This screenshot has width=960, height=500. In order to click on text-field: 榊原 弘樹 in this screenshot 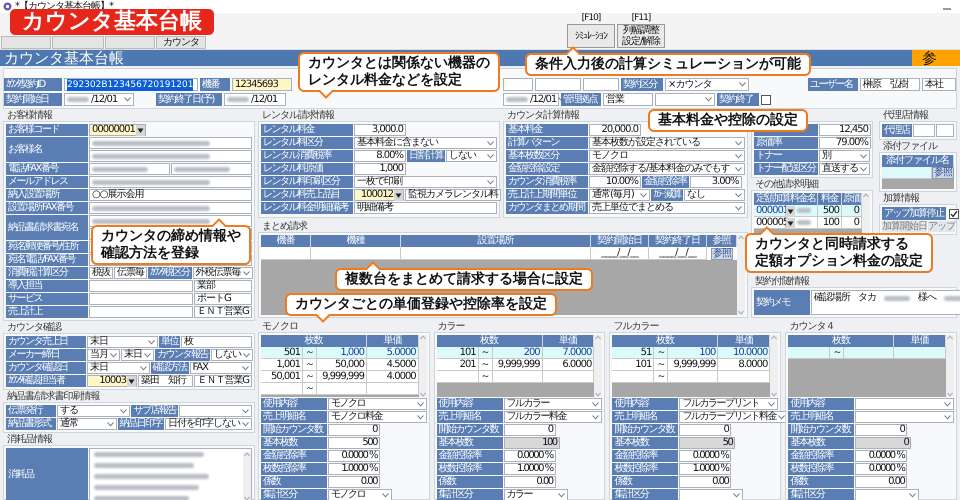, I will do `click(890, 84)`.